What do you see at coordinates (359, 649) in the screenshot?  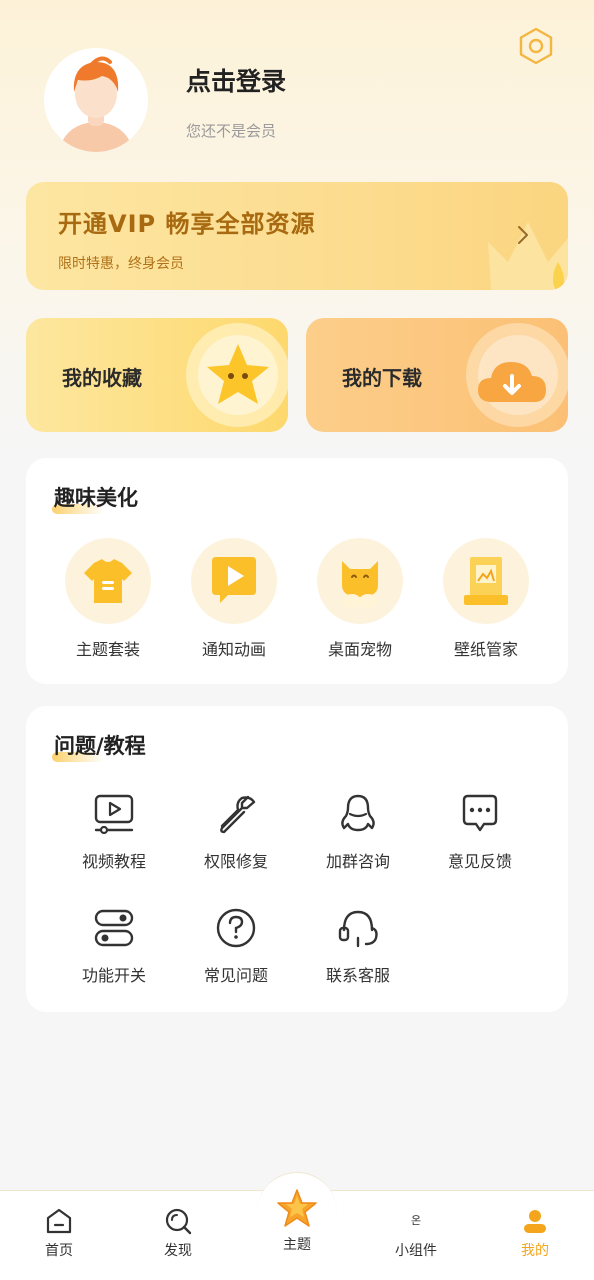 I see `fun-item-label: 桌面宠物` at bounding box center [359, 649].